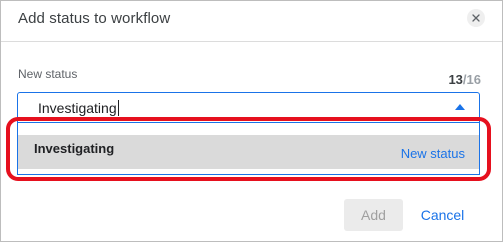 The width and height of the screenshot is (503, 242). I want to click on caret-up-icon, so click(460, 107).